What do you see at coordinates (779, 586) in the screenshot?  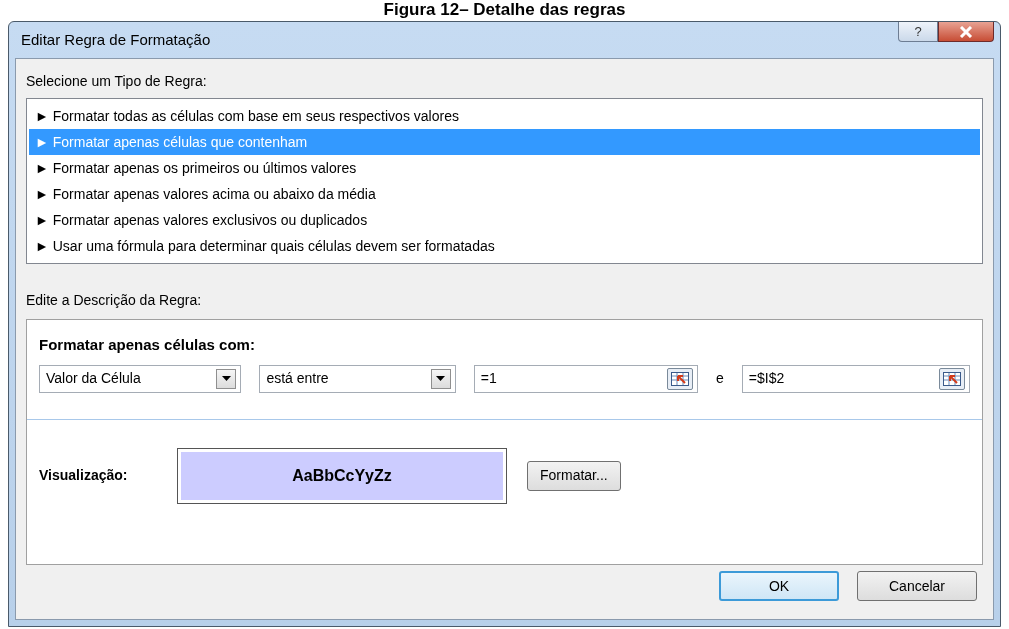 I see `dialog-button: OK` at bounding box center [779, 586].